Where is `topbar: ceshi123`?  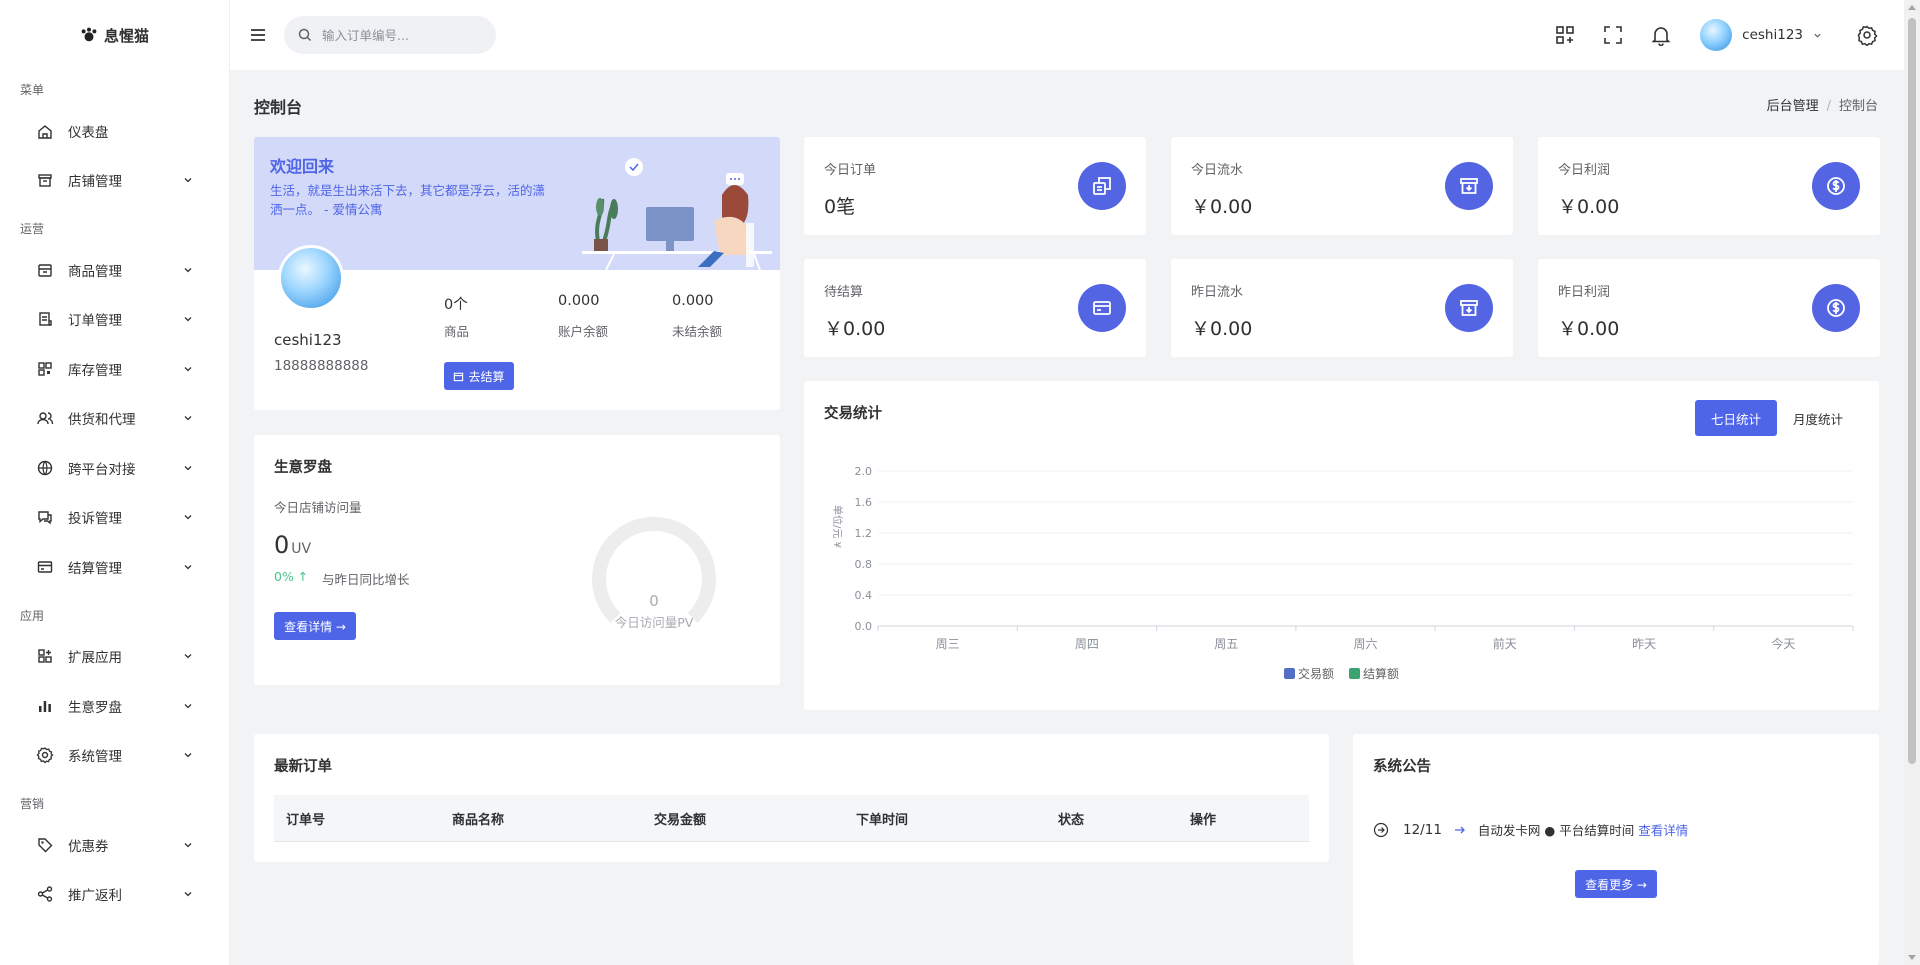
topbar: ceshi123 is located at coordinates (1067, 35).